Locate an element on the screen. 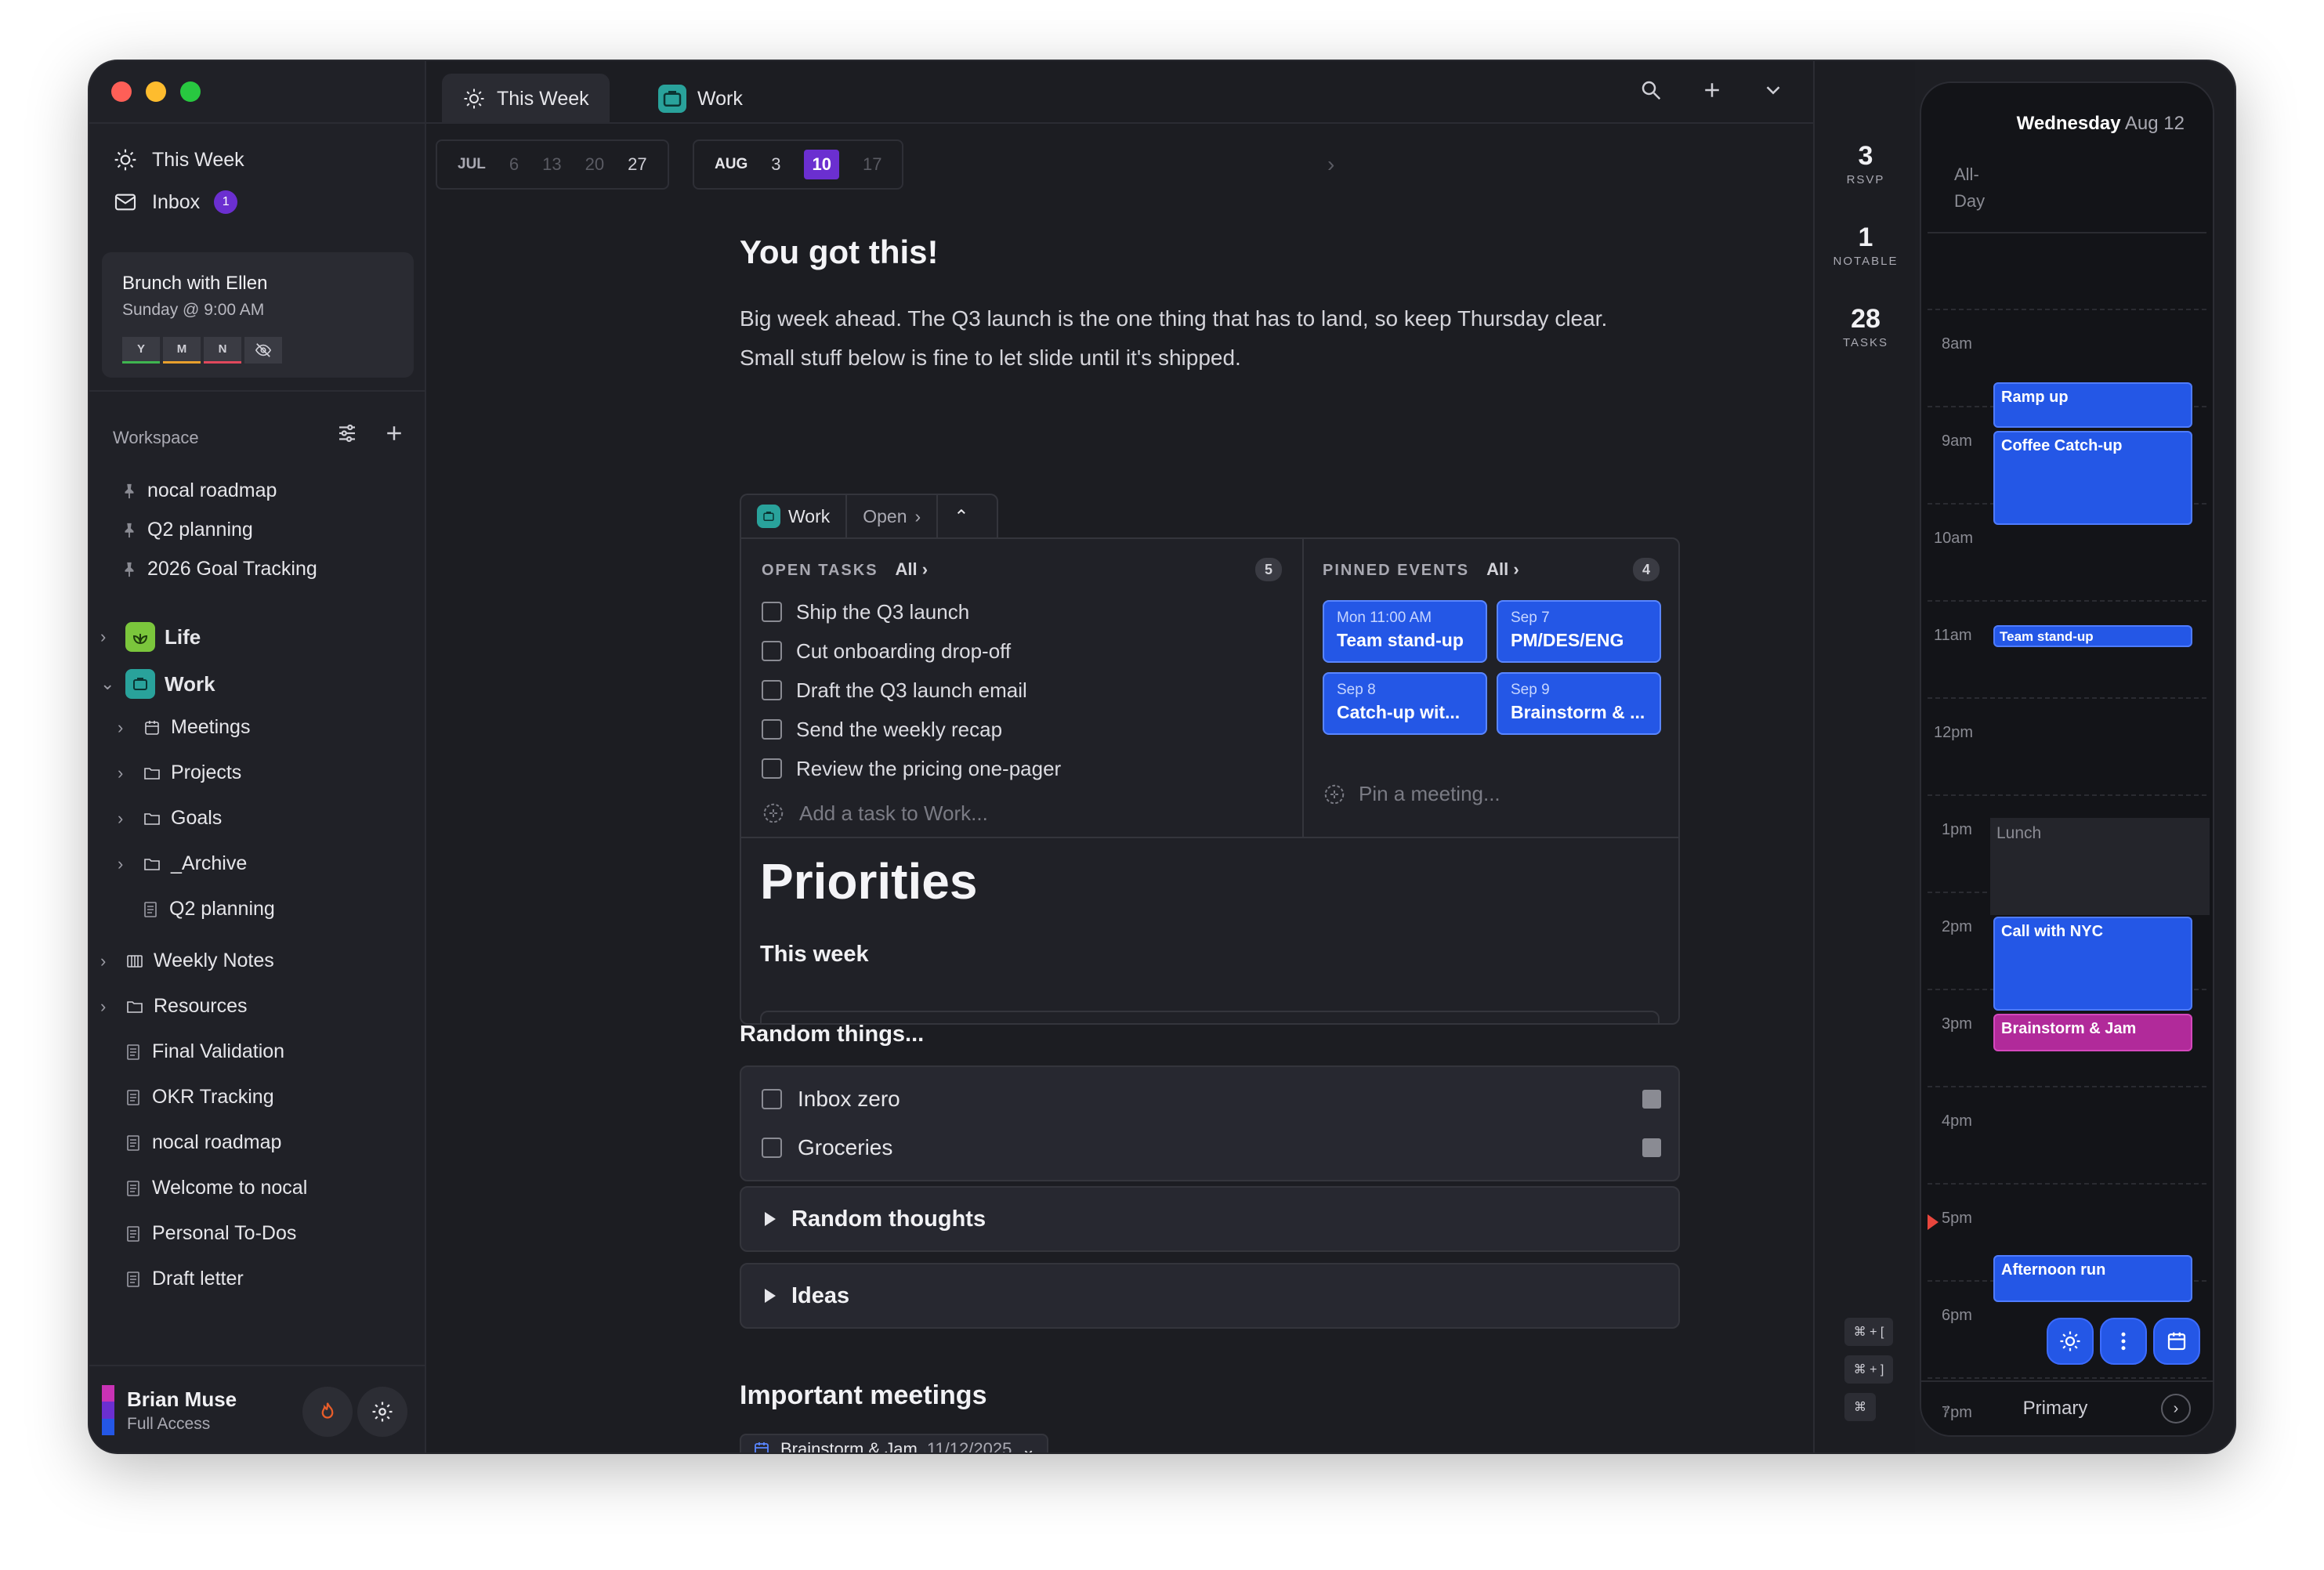 The width and height of the screenshot is (2324, 1570). pinned-event-card: Sep 7 PM/DES/ENG is located at coordinates (1579, 631).